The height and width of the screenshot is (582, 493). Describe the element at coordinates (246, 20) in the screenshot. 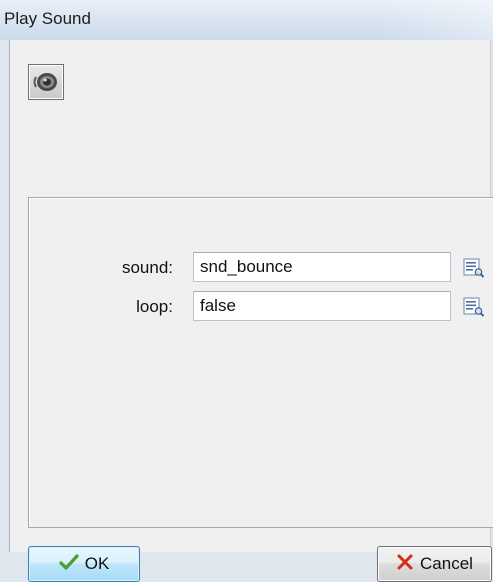

I see `title-bar: Play Sound` at that location.